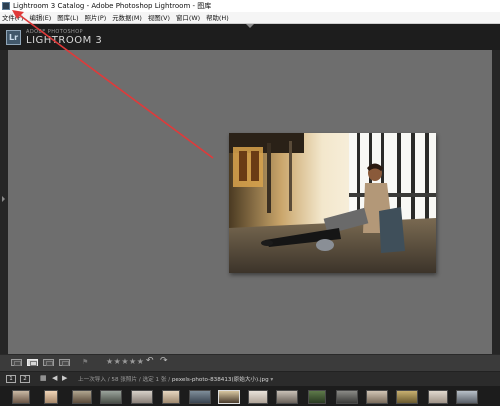 The height and width of the screenshot is (406, 500). What do you see at coordinates (64, 362) in the screenshot?
I see `survey-view-button` at bounding box center [64, 362].